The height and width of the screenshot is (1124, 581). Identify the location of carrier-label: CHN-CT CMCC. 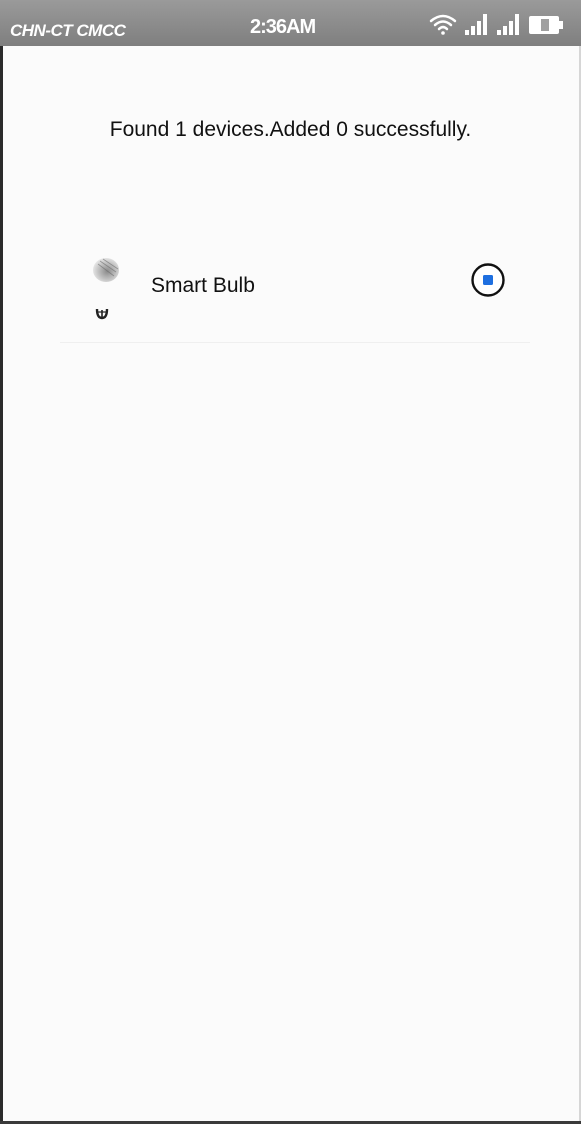
(68, 30).